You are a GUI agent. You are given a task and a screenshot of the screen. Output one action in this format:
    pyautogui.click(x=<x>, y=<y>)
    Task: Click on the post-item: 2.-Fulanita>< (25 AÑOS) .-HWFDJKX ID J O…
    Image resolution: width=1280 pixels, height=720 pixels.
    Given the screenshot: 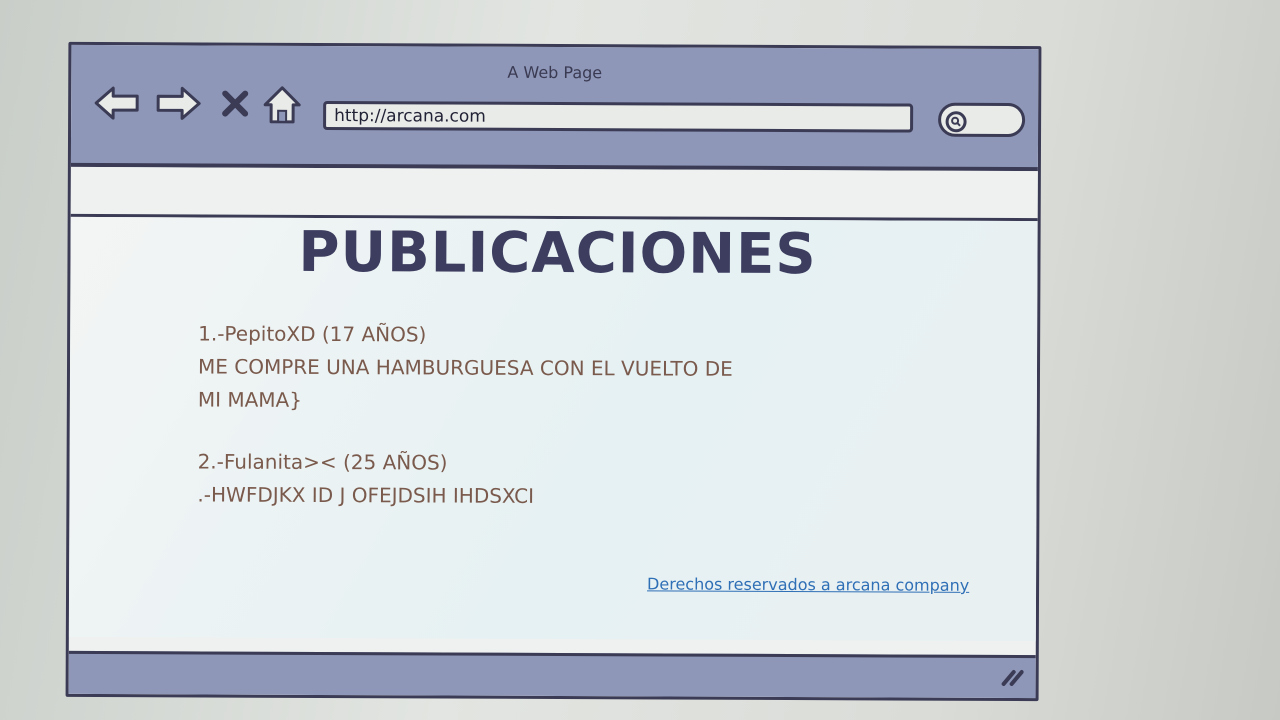 What is the action you would take?
    pyautogui.click(x=365, y=478)
    